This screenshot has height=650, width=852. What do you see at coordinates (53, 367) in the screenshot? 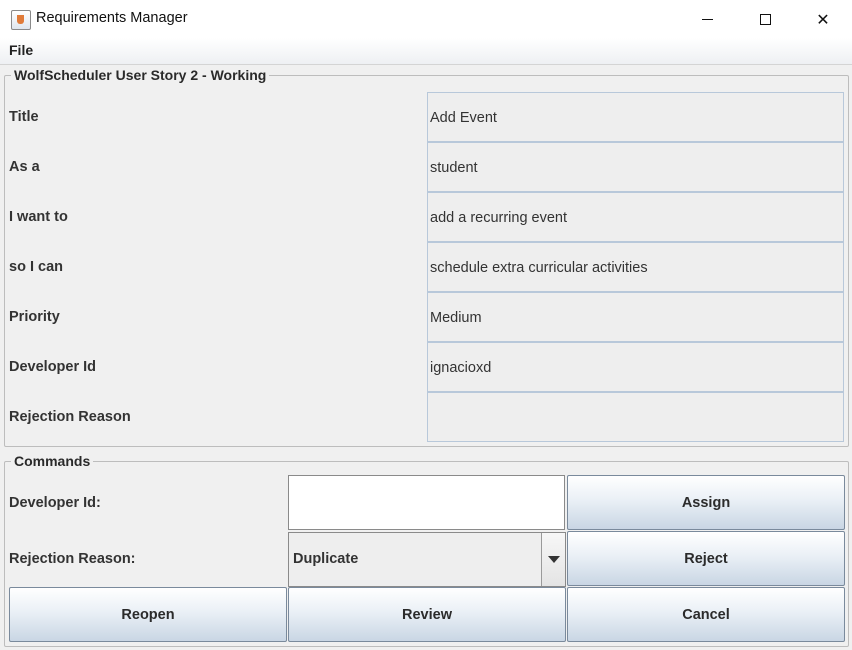
I see `developer-id-label: Developer Id` at bounding box center [53, 367].